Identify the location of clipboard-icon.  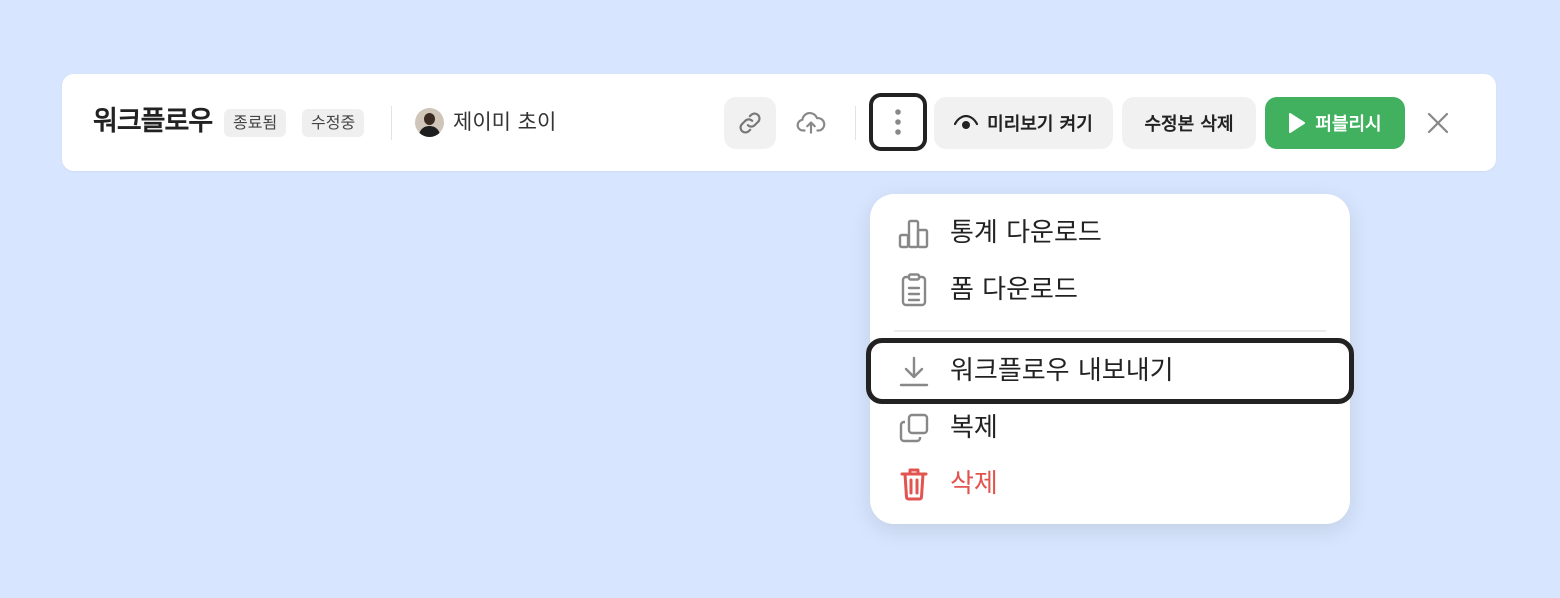
(914, 290).